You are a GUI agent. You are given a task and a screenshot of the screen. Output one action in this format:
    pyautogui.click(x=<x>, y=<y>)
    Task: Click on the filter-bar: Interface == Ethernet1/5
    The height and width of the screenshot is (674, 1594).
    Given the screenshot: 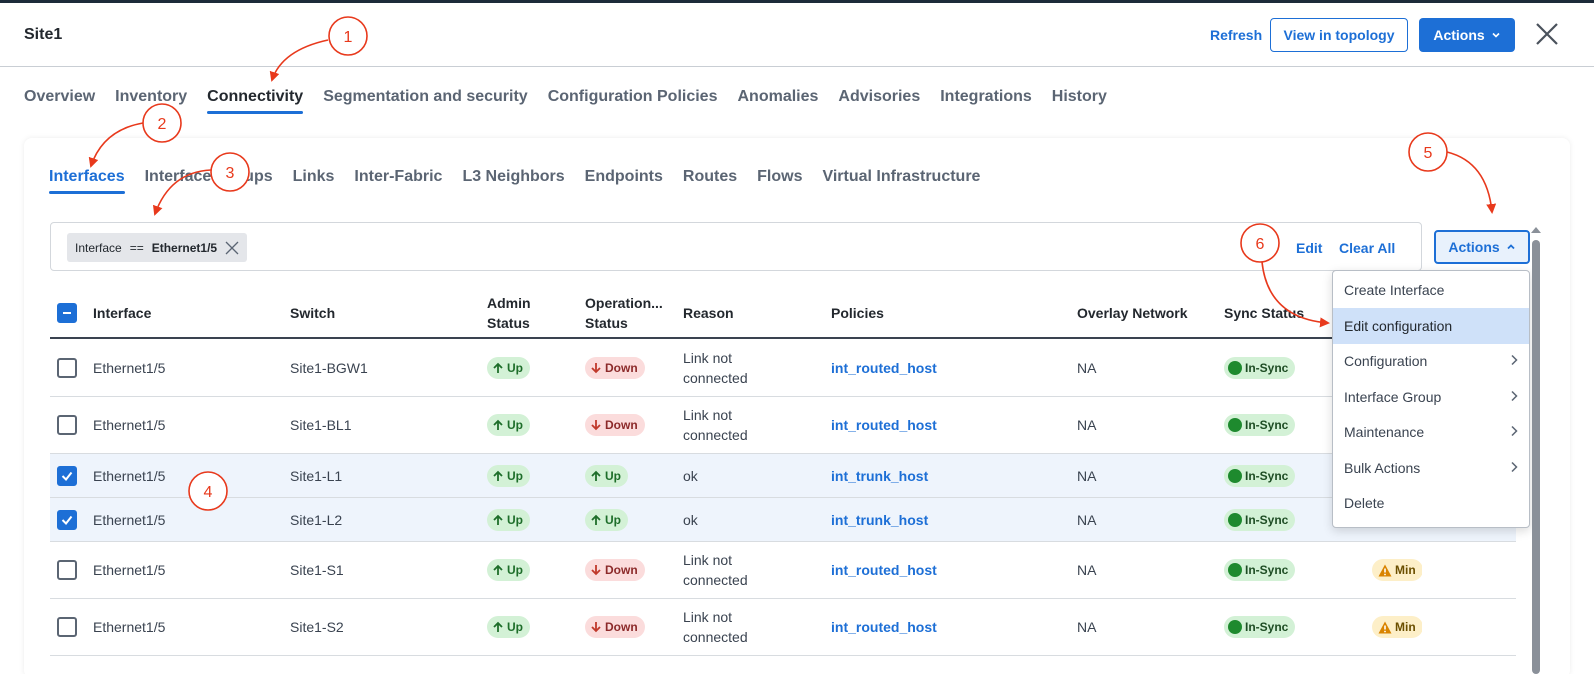 What is the action you would take?
    pyautogui.click(x=736, y=246)
    